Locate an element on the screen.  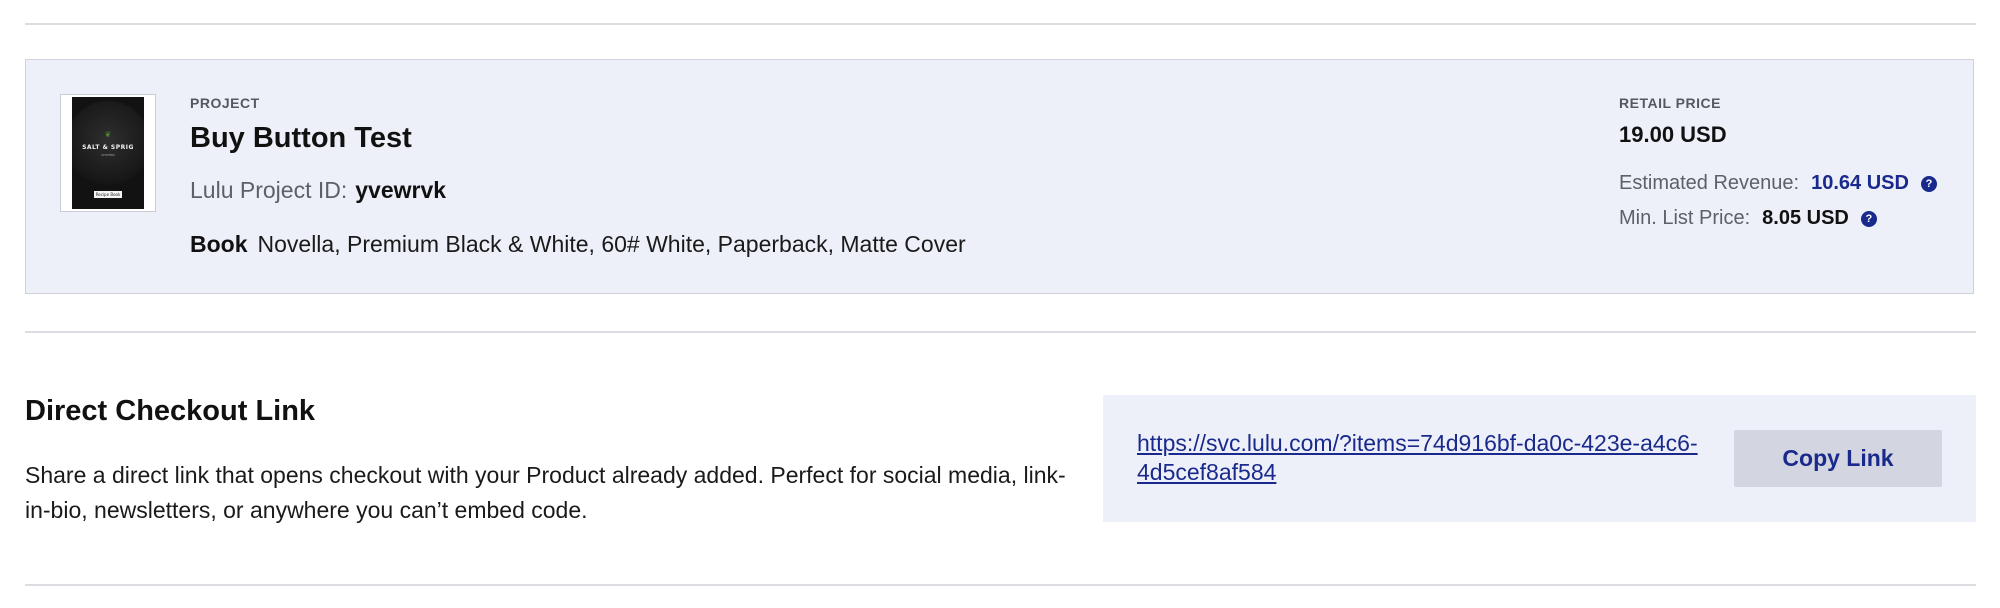
book-cover-image: ❦ SALT & SPRIG KITCHEN Recipe Book is located at coordinates (108, 153).